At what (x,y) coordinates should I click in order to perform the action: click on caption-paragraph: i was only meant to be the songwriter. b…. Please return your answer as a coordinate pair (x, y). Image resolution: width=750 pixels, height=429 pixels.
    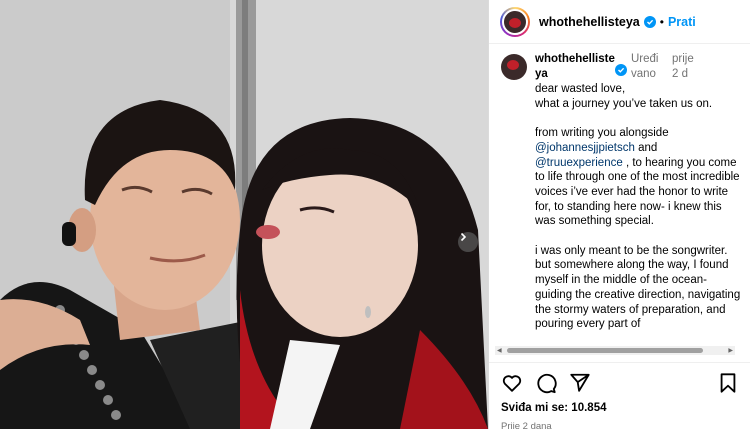
    Looking at the image, I should click on (638, 287).